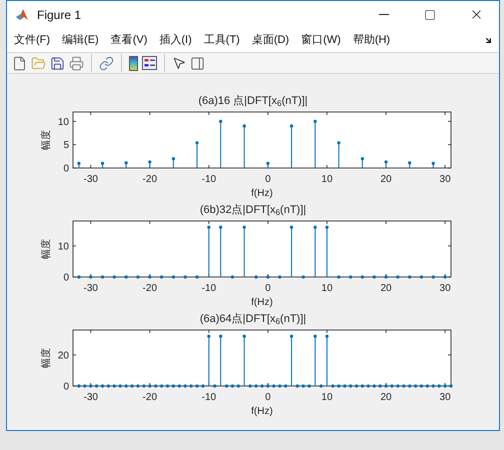  Describe the element at coordinates (32, 40) in the screenshot. I see `menu-item: 文件(F)` at that location.